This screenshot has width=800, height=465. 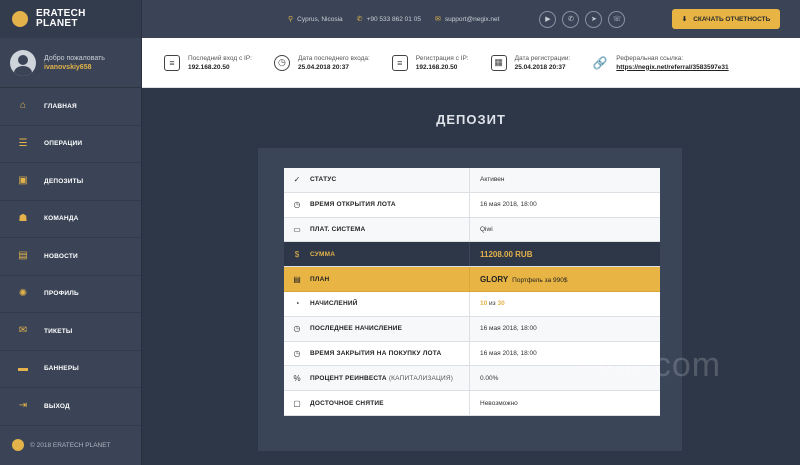 I want to click on info-last-ip: ≡ Последний вход с IP: 192.168.20.50, so click(x=208, y=62).